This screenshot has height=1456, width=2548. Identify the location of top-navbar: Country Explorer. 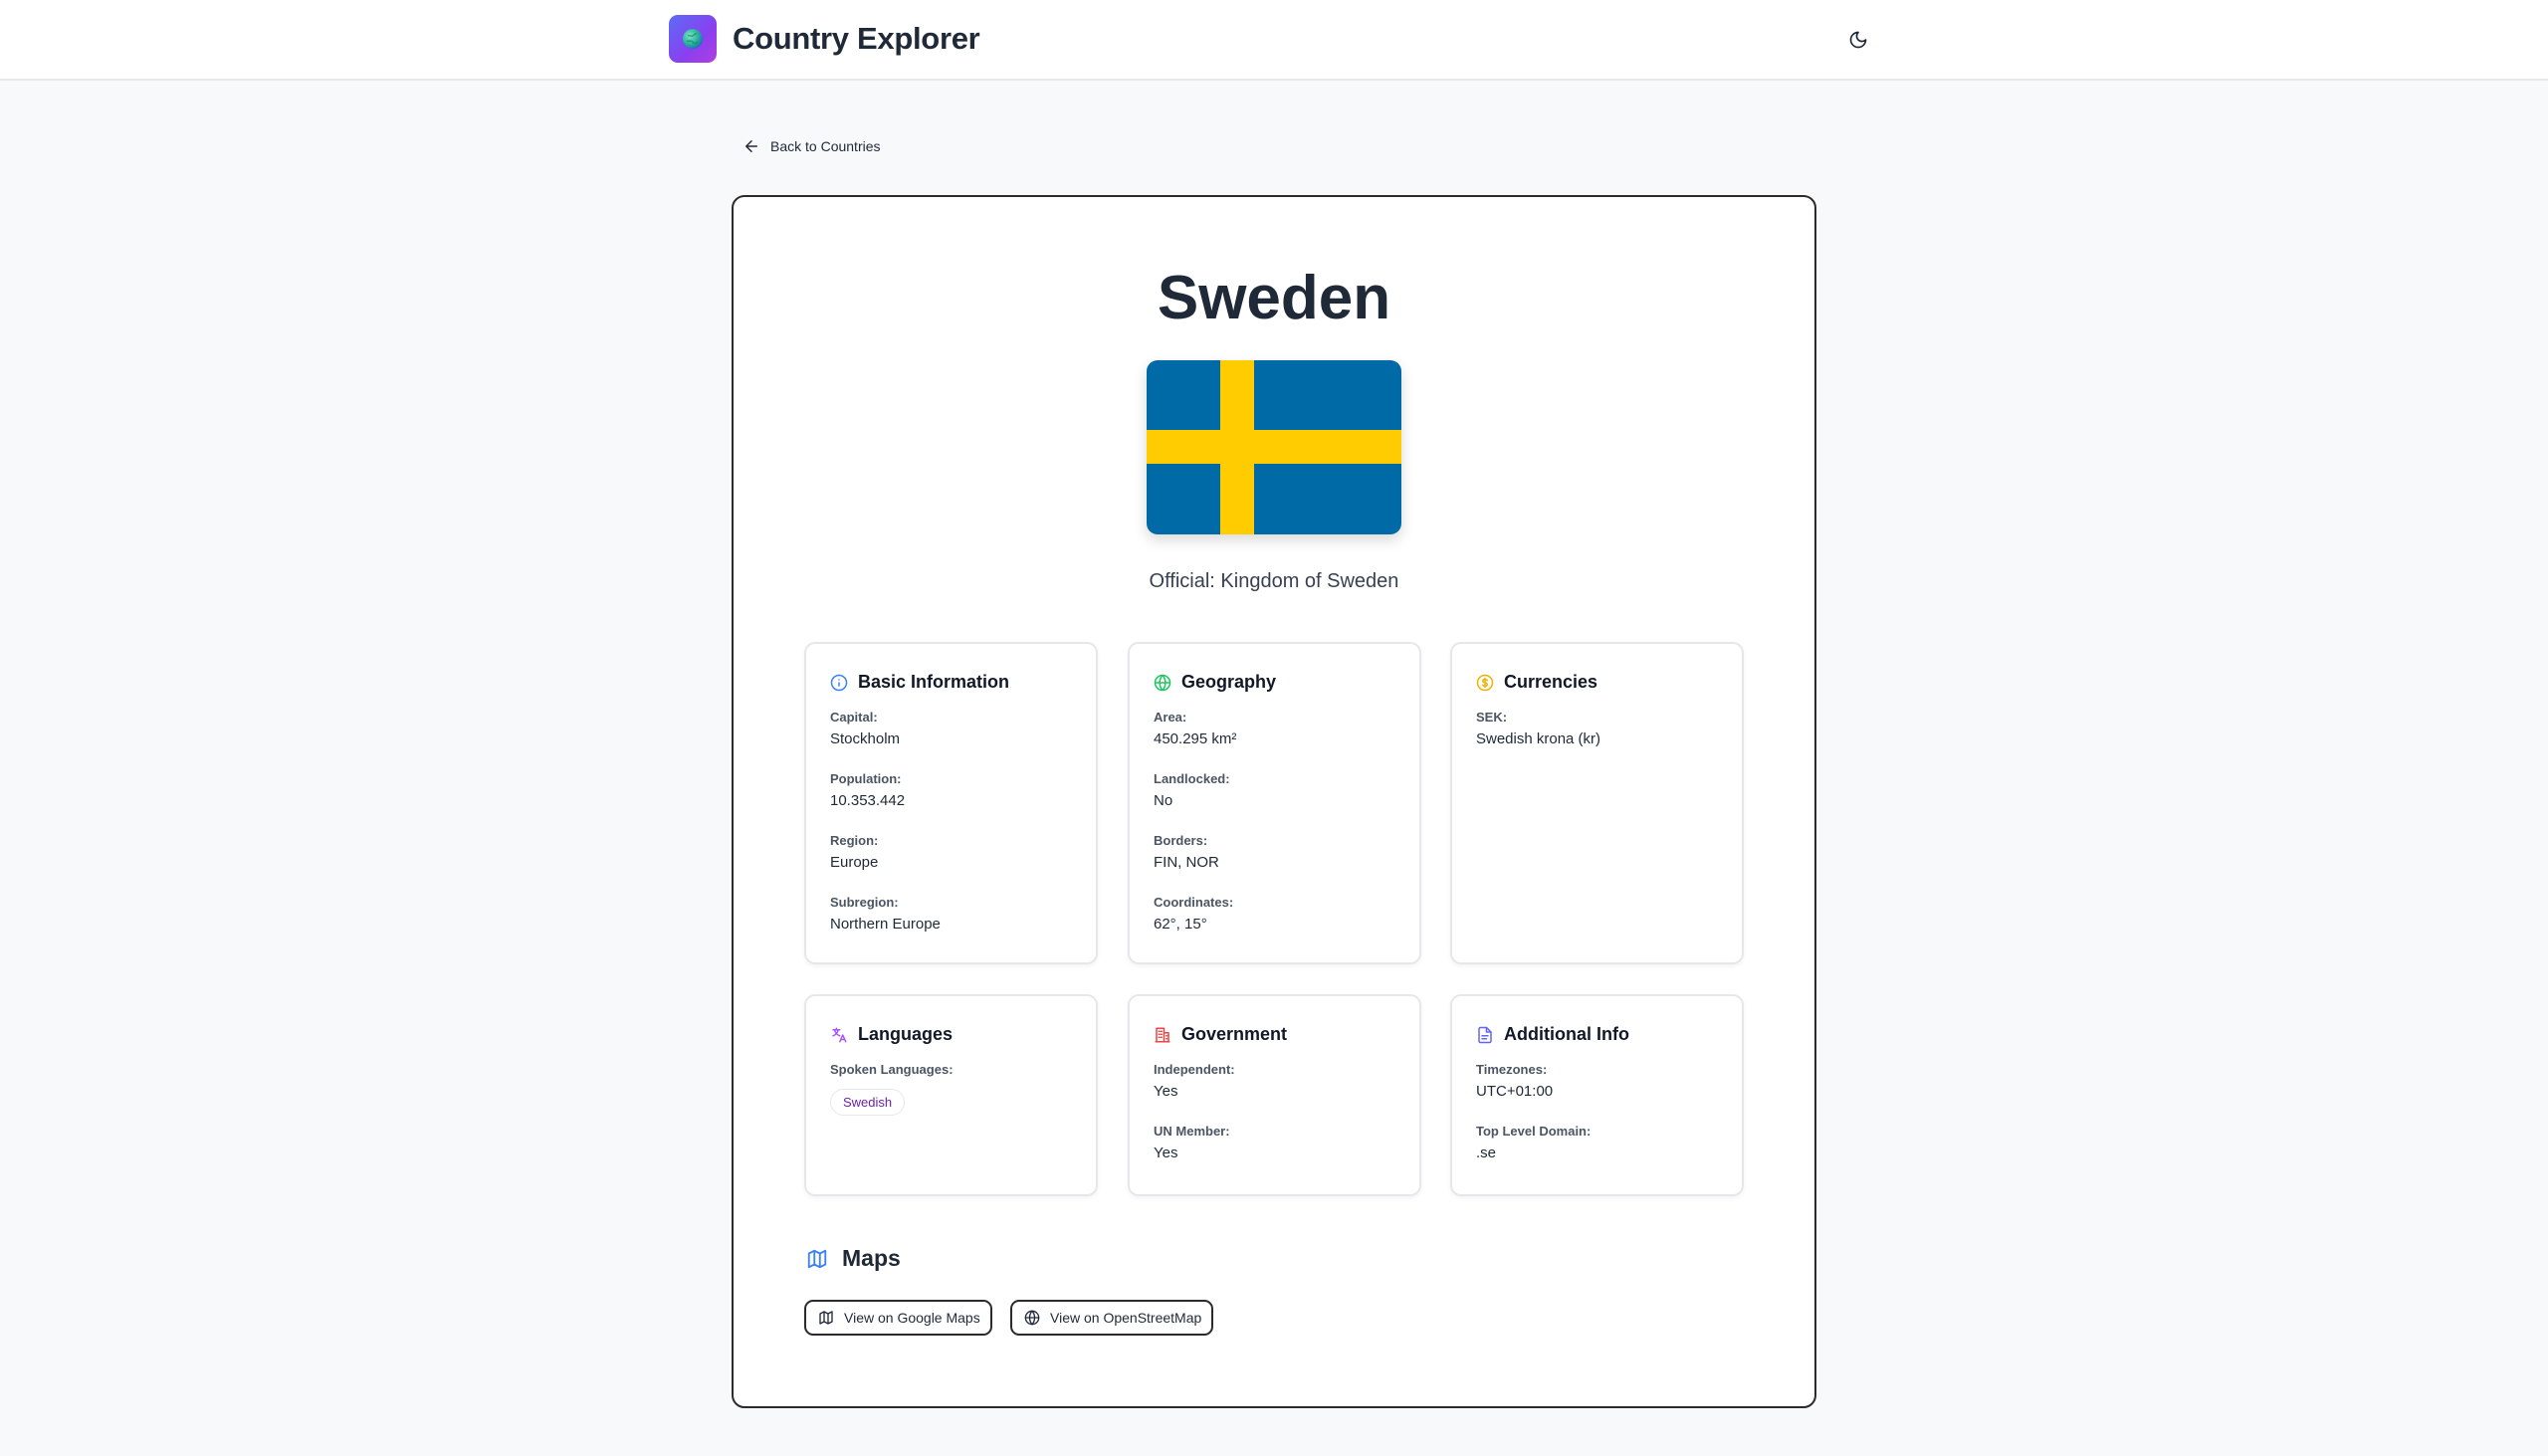
(1274, 40).